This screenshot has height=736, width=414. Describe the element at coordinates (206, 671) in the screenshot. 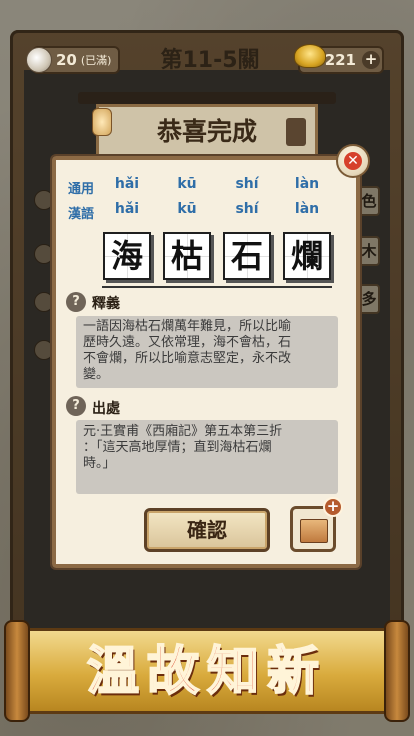

I see `scroll-title: 溫故知新` at that location.